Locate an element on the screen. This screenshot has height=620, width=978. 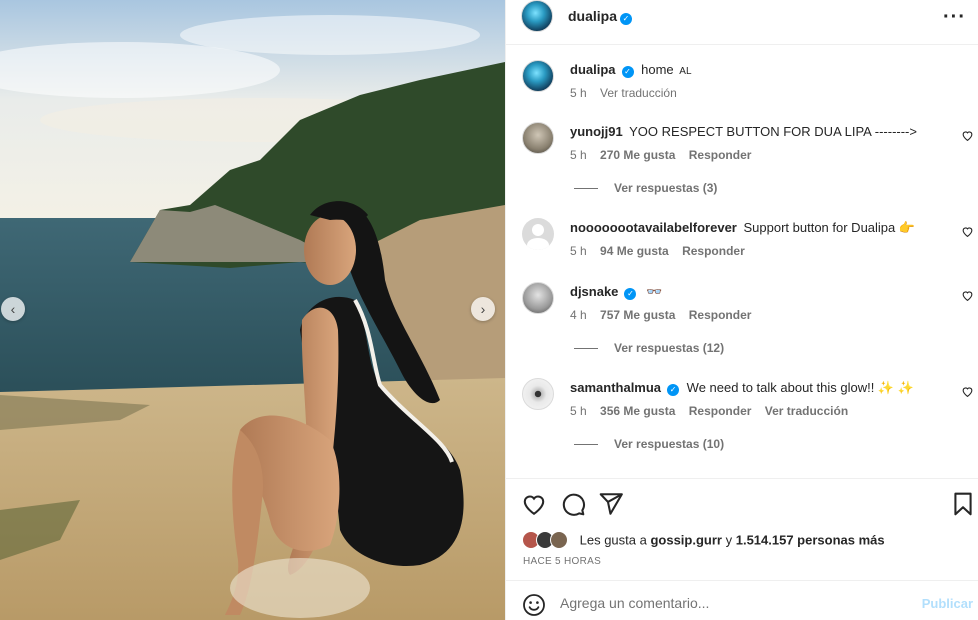
comment-composer: Publicar is located at coordinates (742, 600).